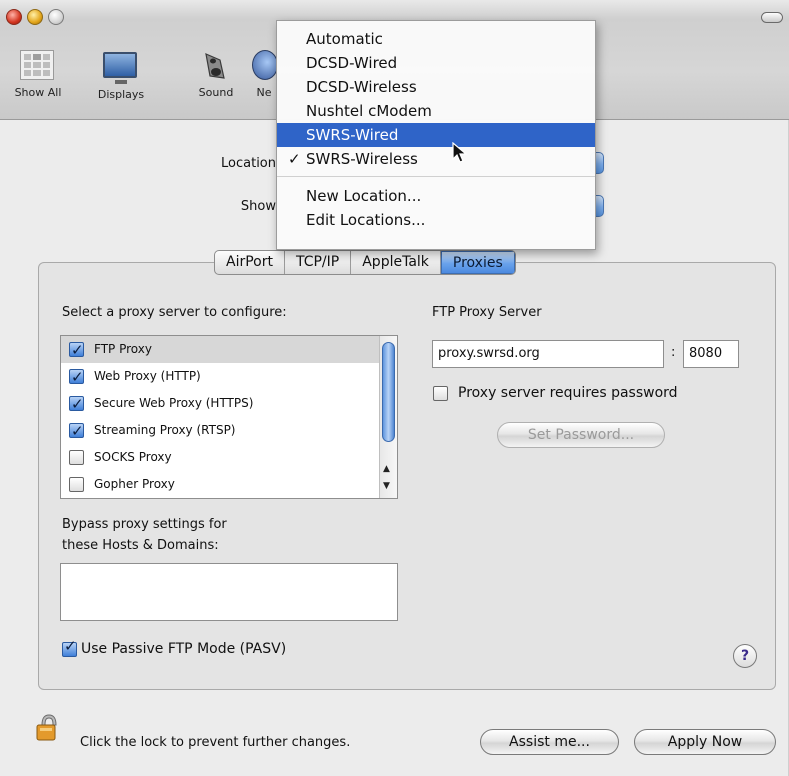  Describe the element at coordinates (386, 486) in the screenshot. I see `scroll-down-arrow-icon: ▼` at that location.